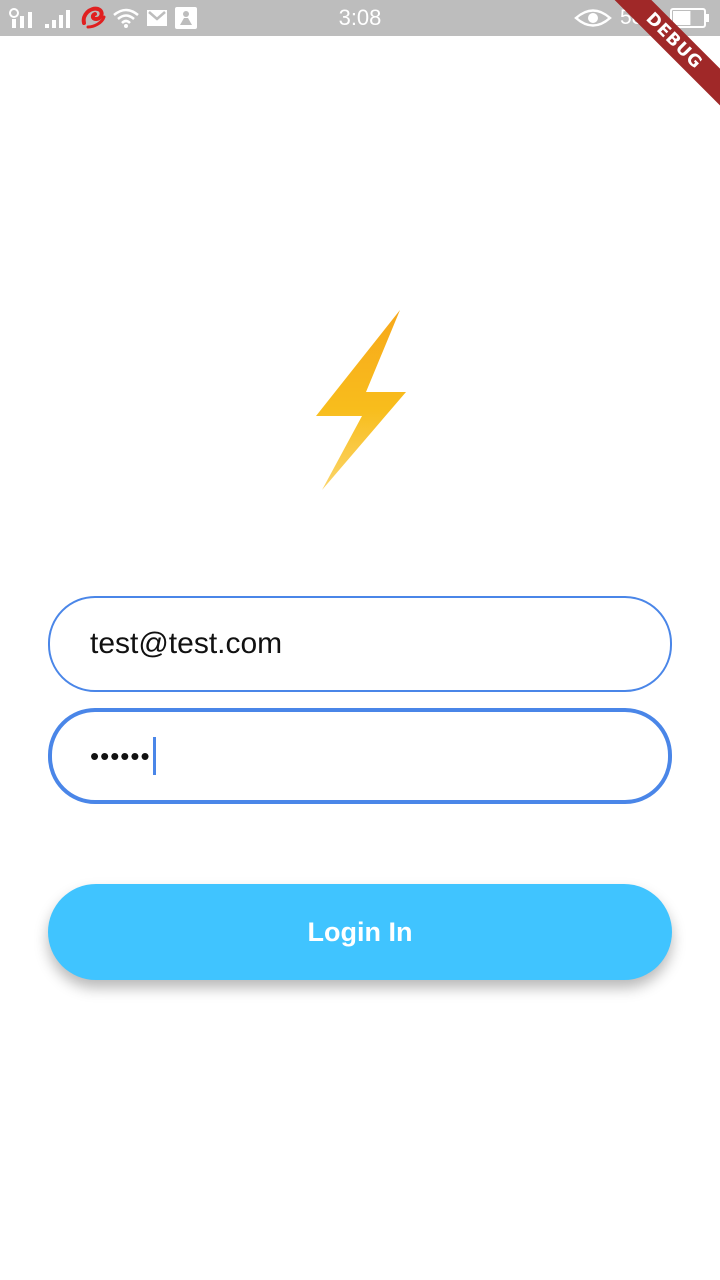  Describe the element at coordinates (360, 644) in the screenshot. I see `email-field: test@test.com` at that location.